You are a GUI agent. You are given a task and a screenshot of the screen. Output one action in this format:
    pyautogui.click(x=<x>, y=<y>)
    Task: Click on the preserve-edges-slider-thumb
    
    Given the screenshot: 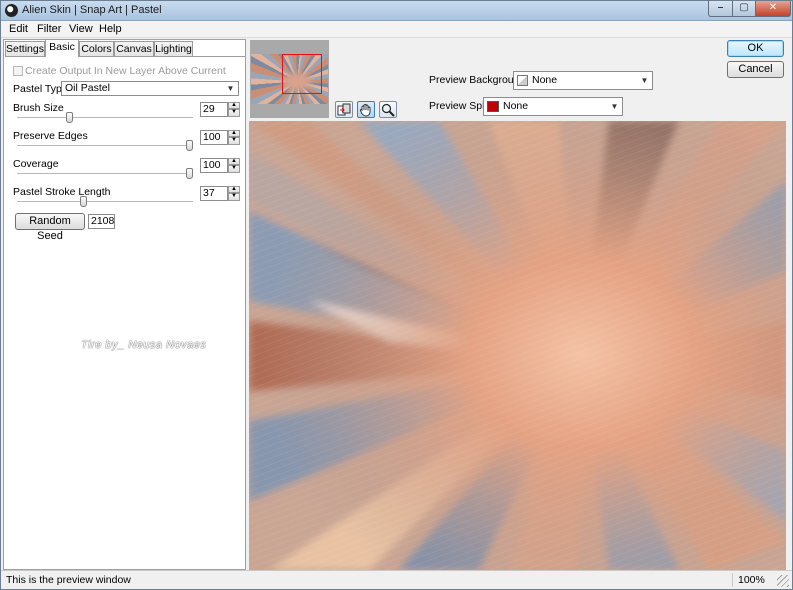 What is the action you would take?
    pyautogui.click(x=189, y=145)
    